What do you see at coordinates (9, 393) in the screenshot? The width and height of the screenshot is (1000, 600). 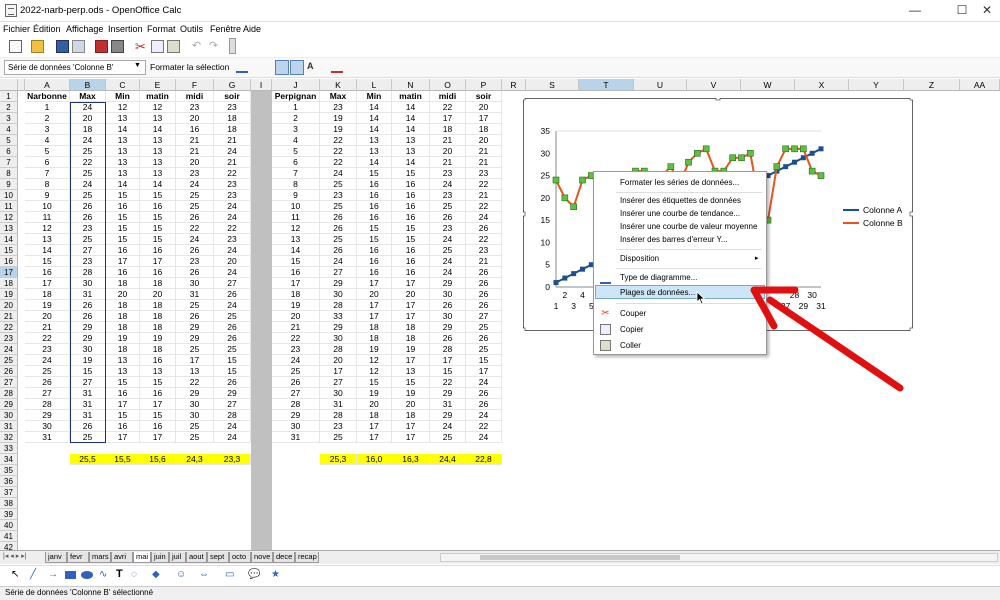 I see `row-header: 28` at bounding box center [9, 393].